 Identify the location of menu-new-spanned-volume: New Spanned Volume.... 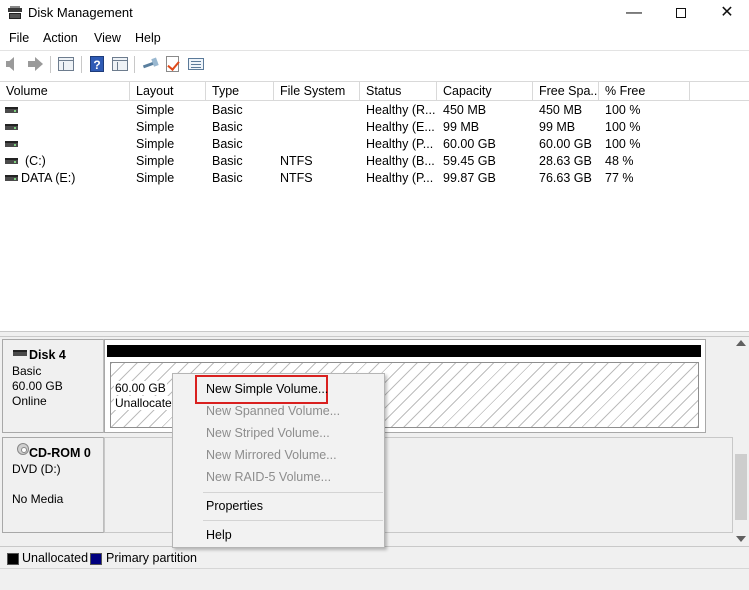
(273, 411).